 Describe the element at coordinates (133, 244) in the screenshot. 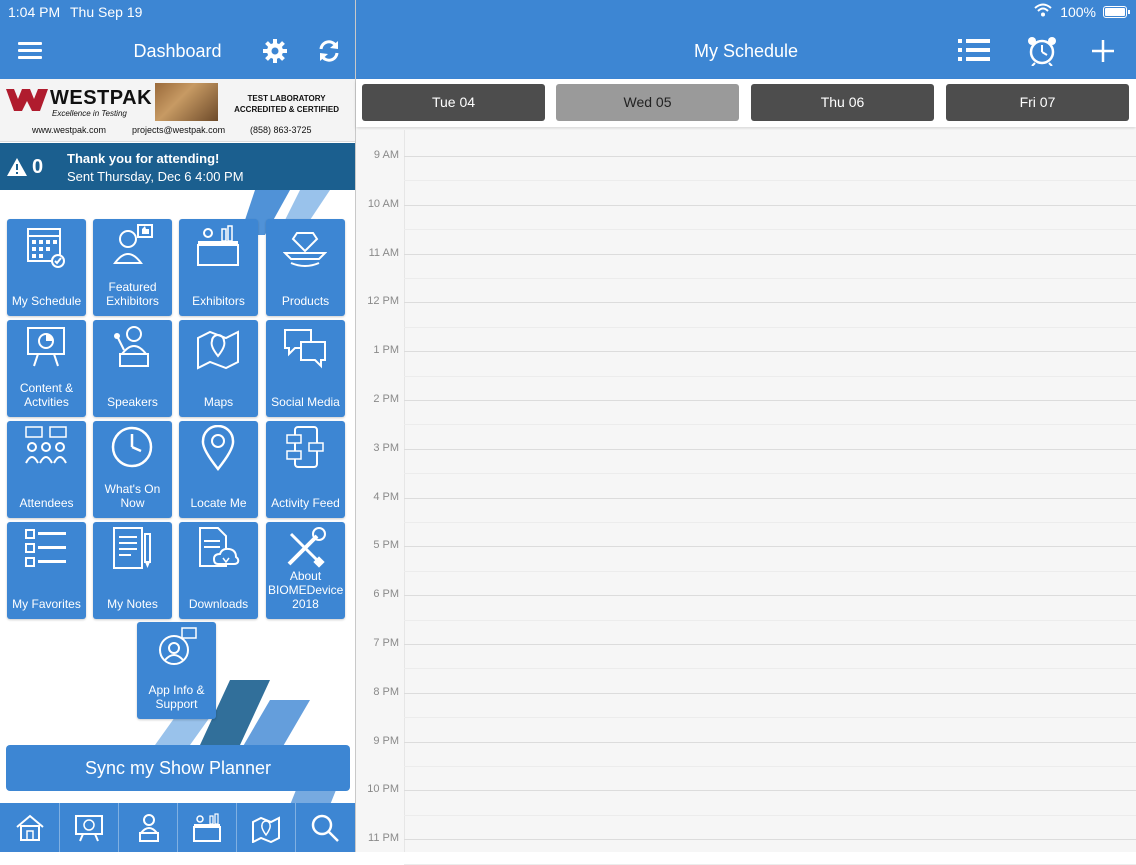

I see `person-thumbs-up-icon` at that location.